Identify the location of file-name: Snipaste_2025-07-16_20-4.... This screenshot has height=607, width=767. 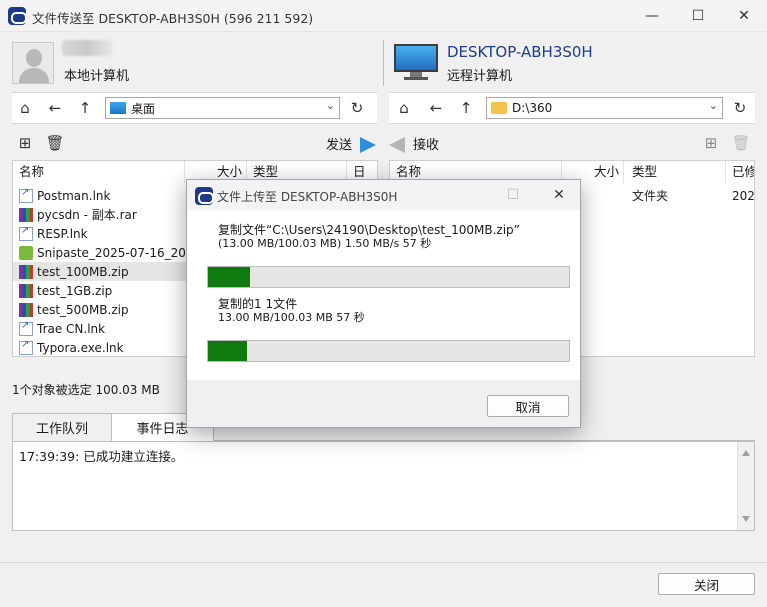
(123, 252).